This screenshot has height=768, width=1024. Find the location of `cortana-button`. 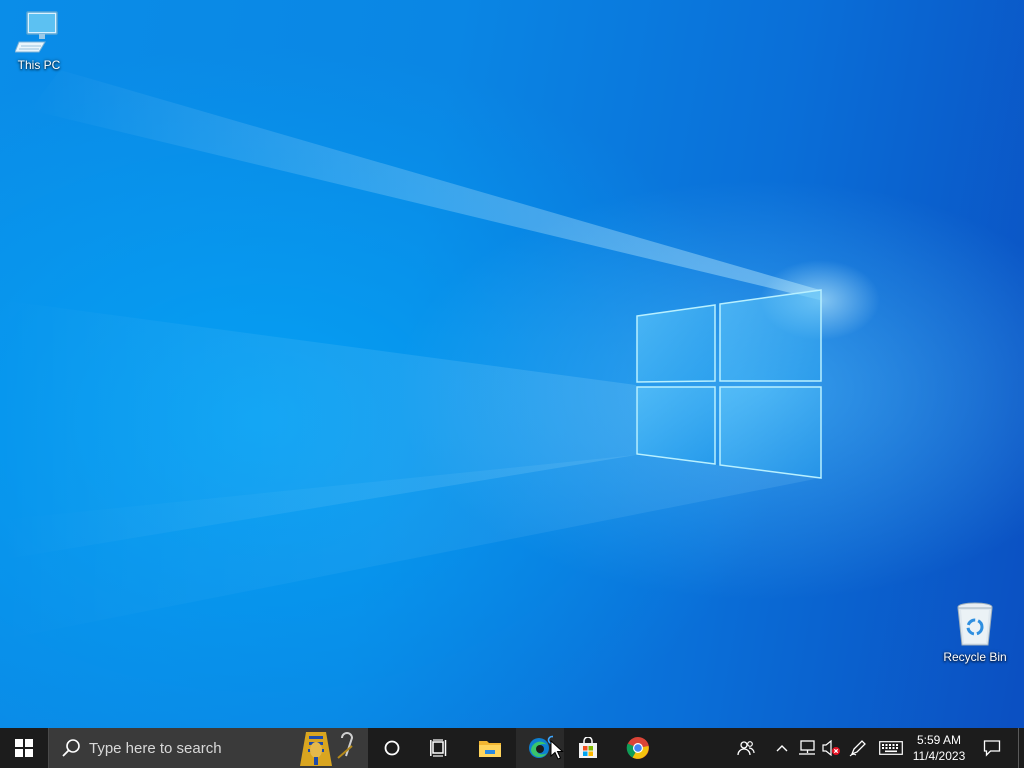

cortana-button is located at coordinates (392, 748).